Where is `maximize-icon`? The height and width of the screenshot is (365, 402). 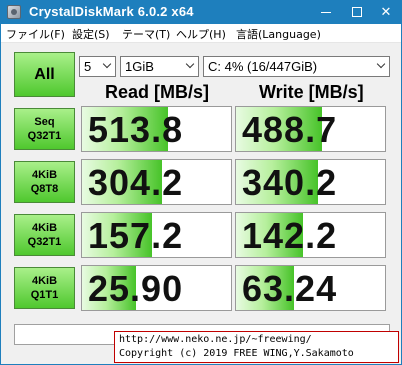
maximize-icon is located at coordinates (357, 12).